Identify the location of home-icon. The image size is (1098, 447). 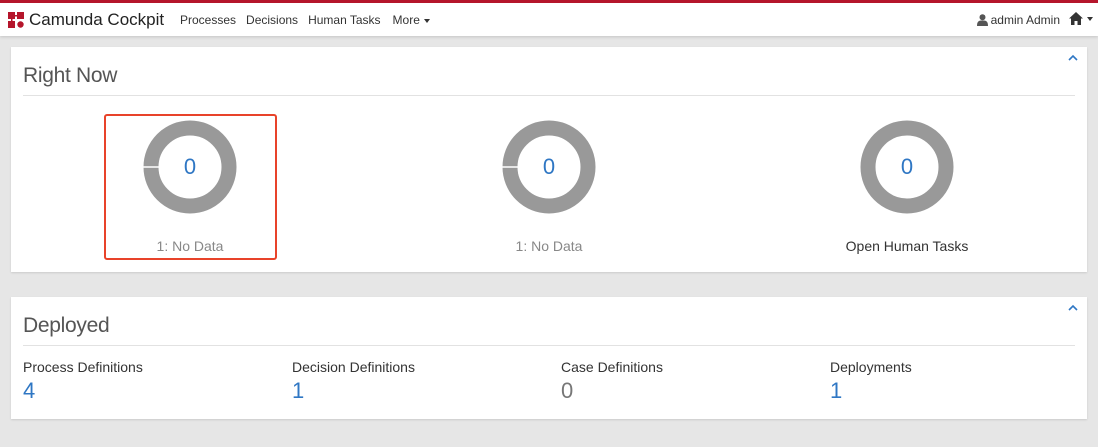
(1076, 18).